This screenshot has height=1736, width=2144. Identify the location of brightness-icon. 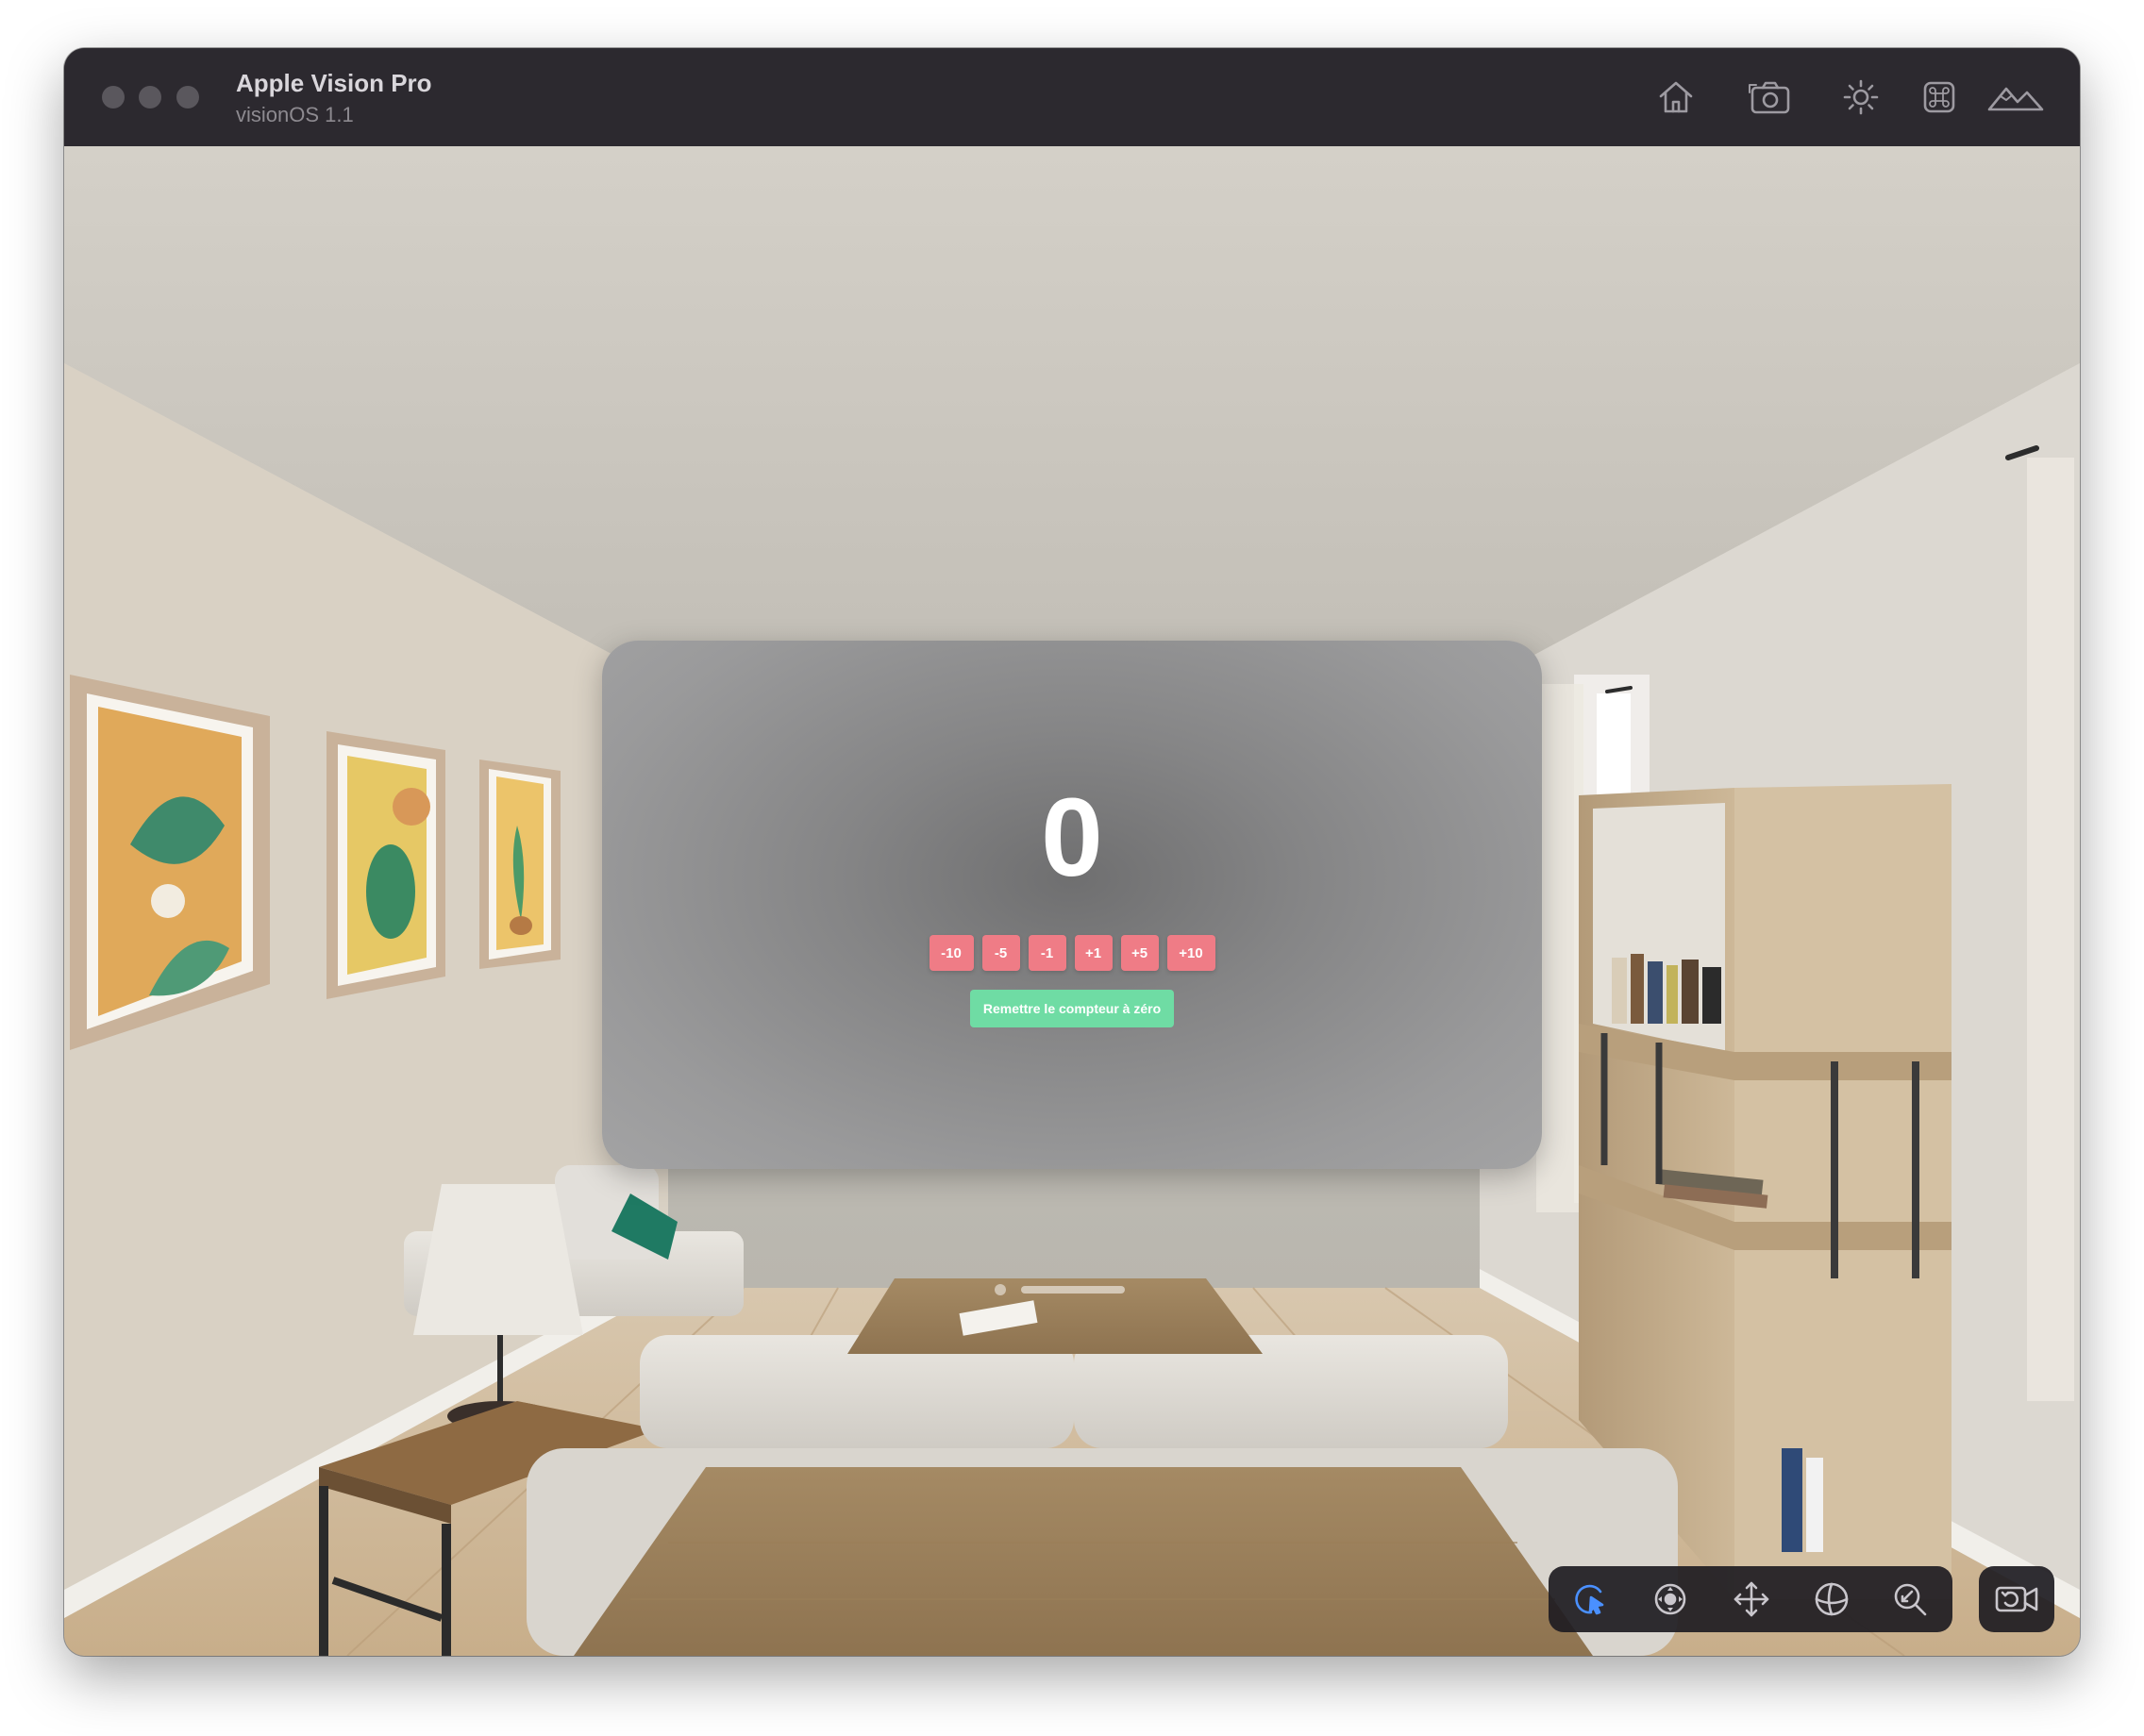
(1860, 97).